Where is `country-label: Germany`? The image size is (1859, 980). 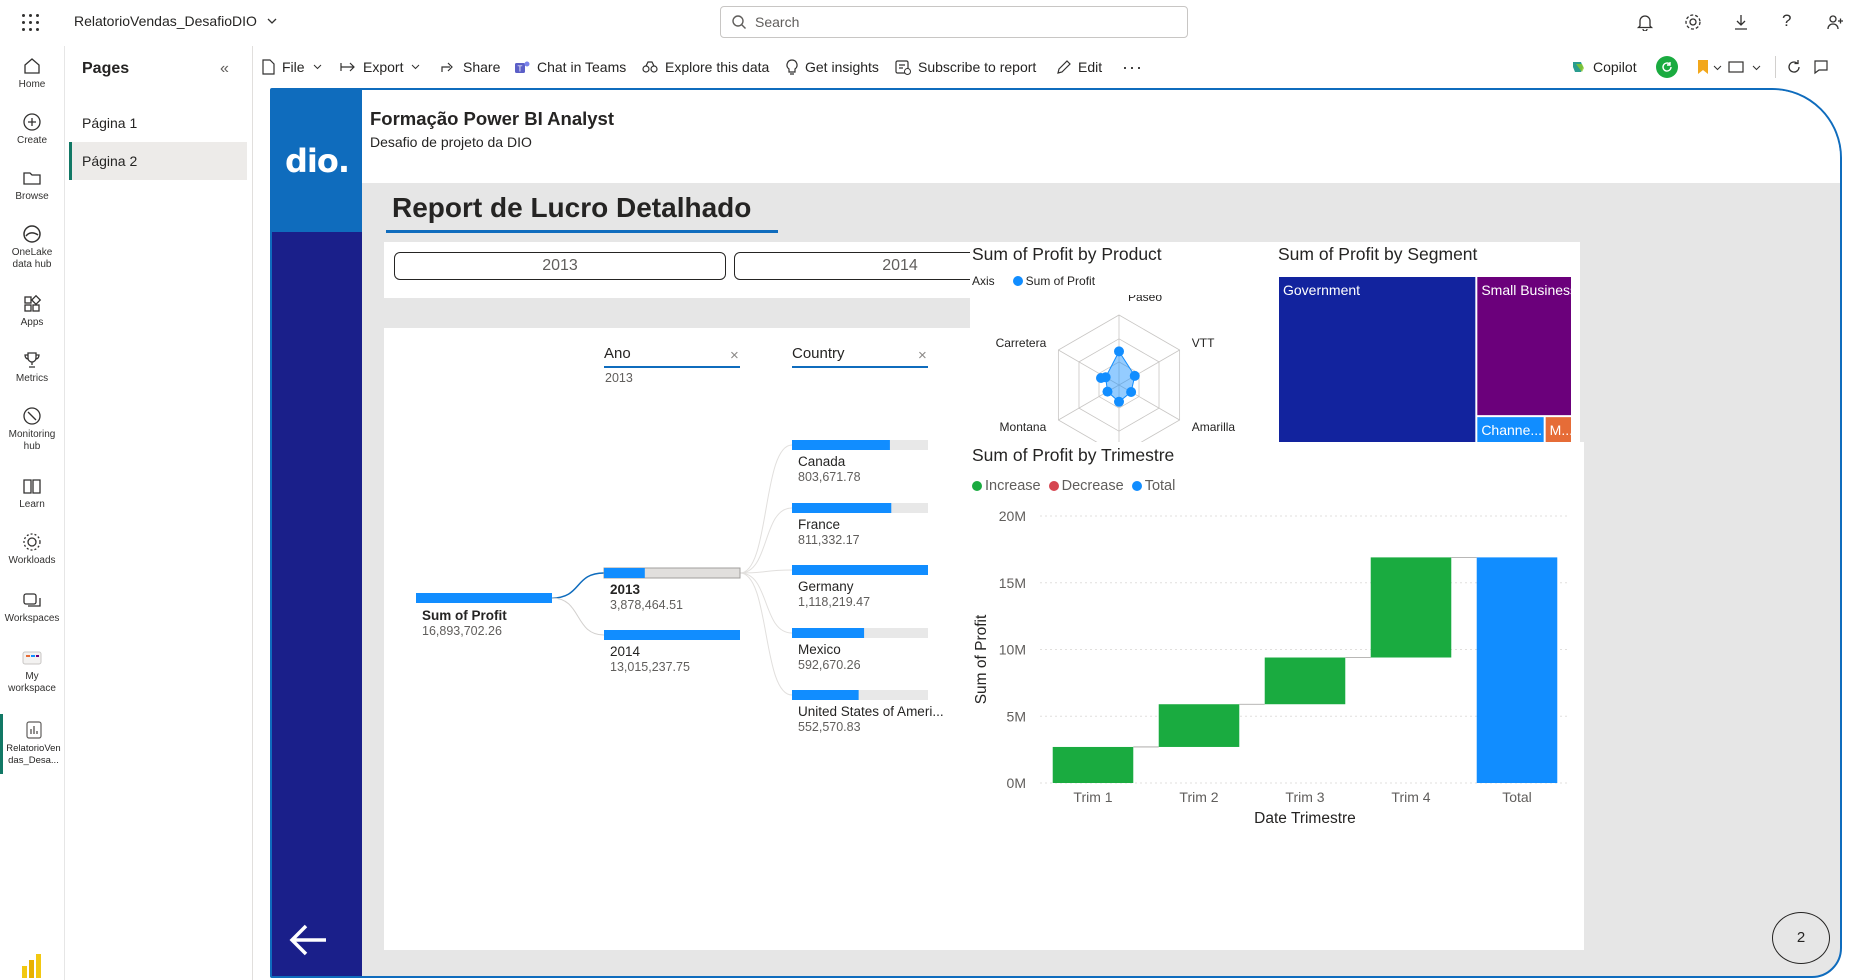
country-label: Germany is located at coordinates (826, 586).